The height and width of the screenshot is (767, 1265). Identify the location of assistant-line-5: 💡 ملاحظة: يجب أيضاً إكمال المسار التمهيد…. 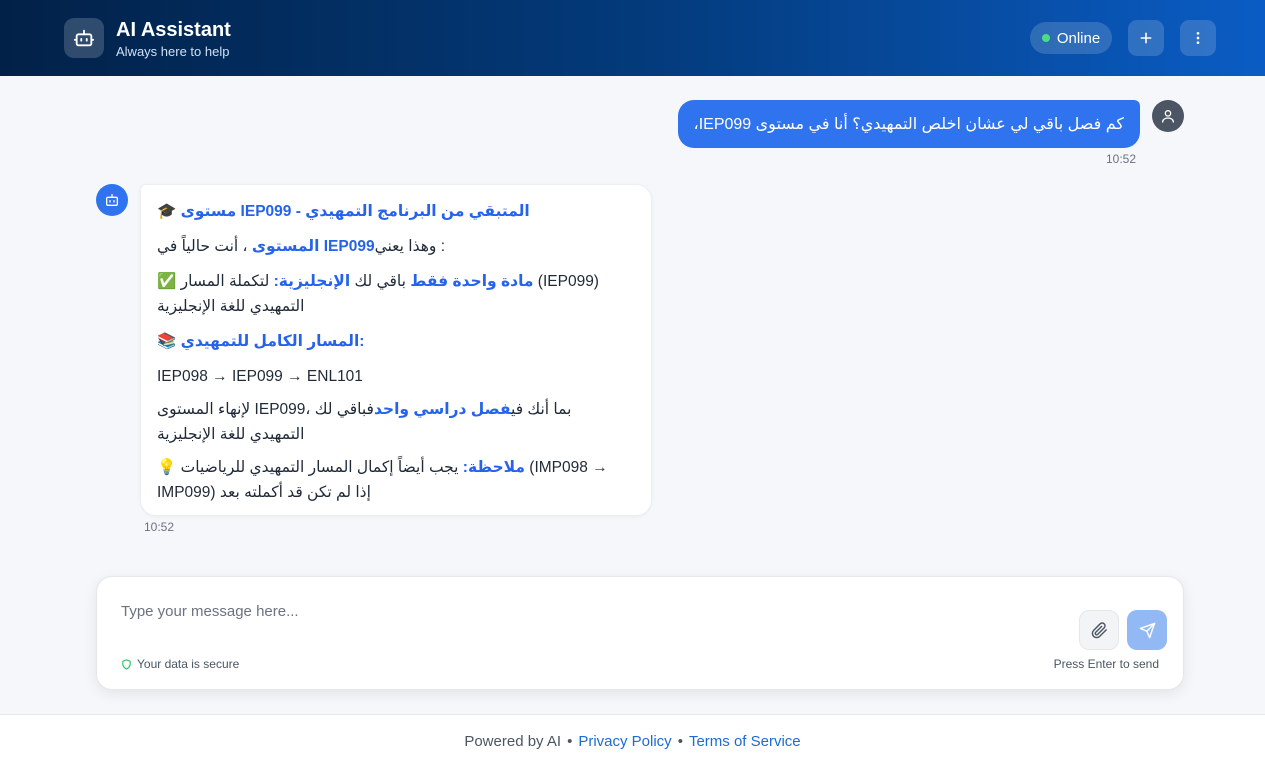
(382, 480).